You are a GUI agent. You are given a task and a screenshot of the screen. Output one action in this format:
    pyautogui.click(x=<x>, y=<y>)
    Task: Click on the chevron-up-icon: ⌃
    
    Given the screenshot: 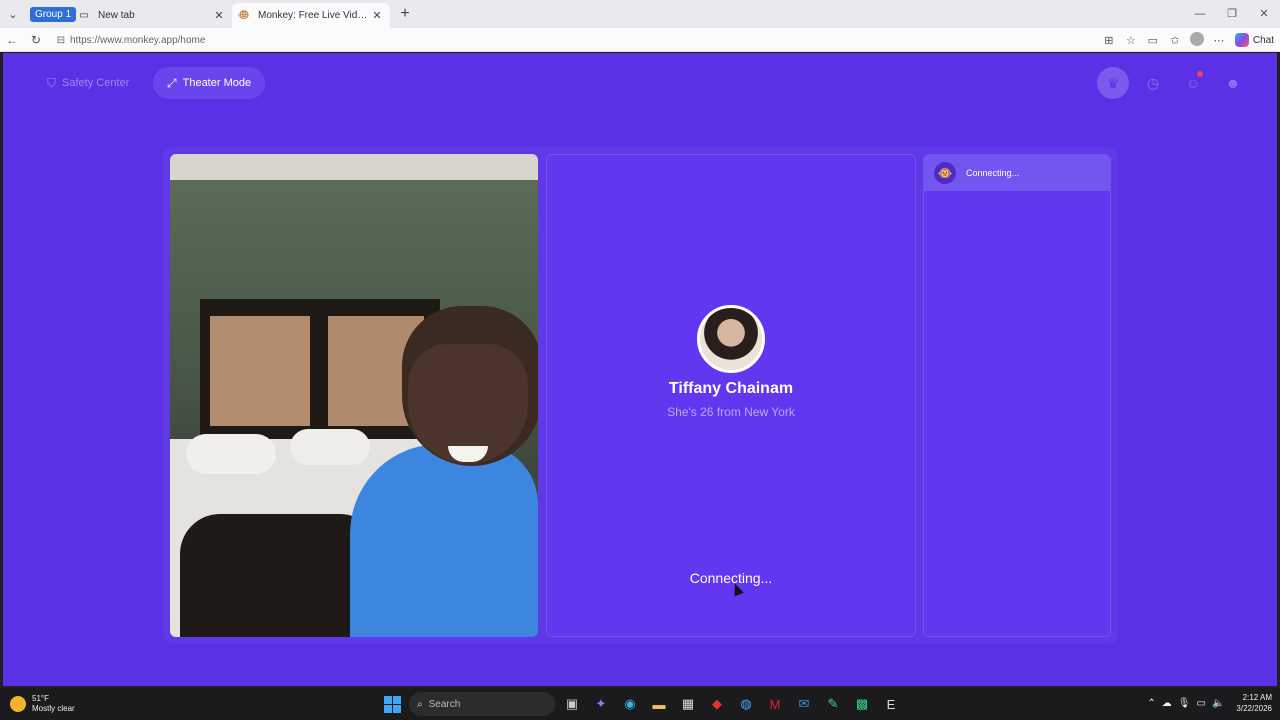 What is the action you would take?
    pyautogui.click(x=1151, y=703)
    